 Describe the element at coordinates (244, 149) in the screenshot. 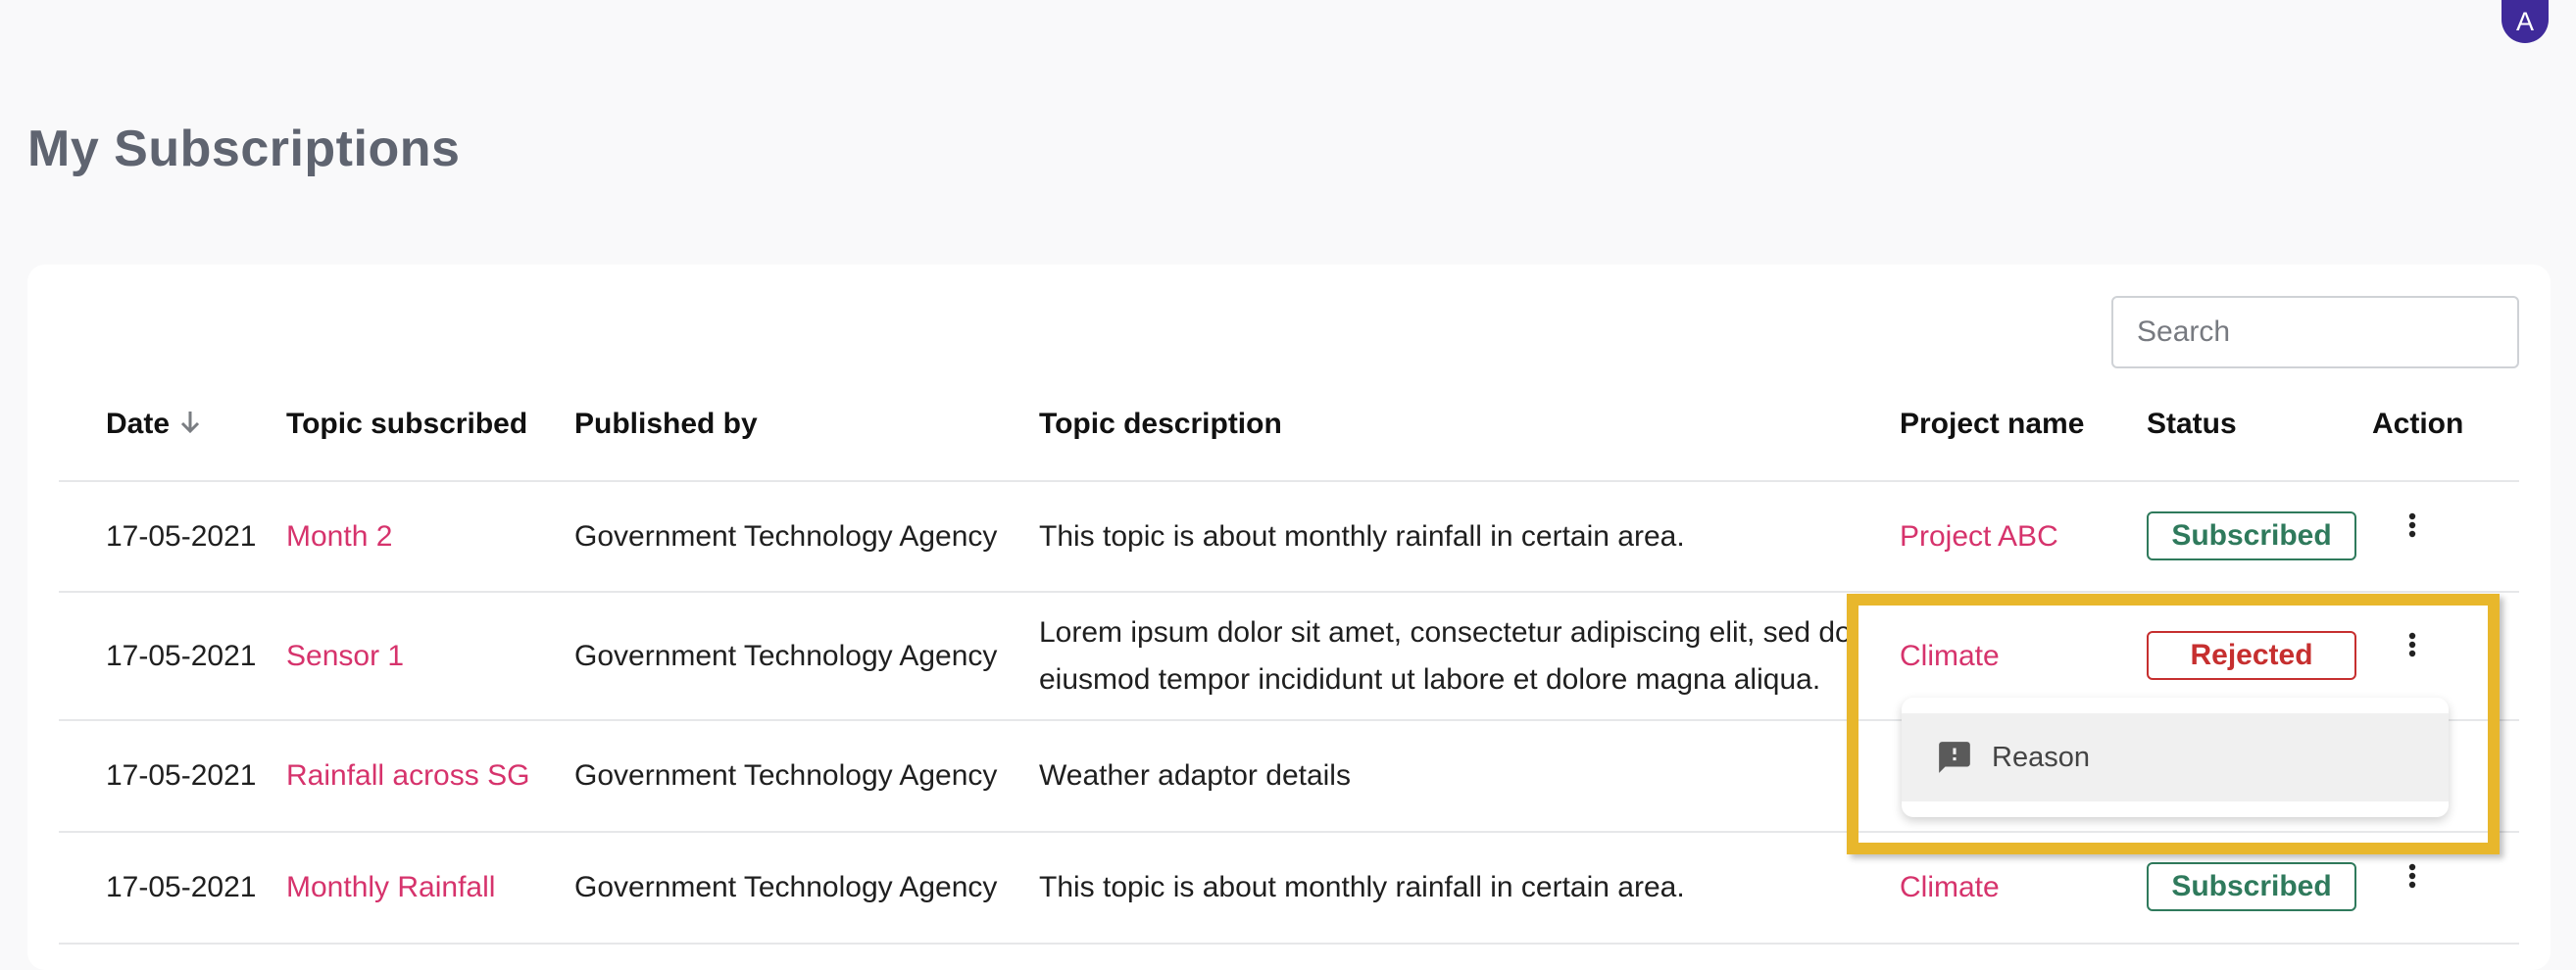

I see `page-title: My Subscriptions` at that location.